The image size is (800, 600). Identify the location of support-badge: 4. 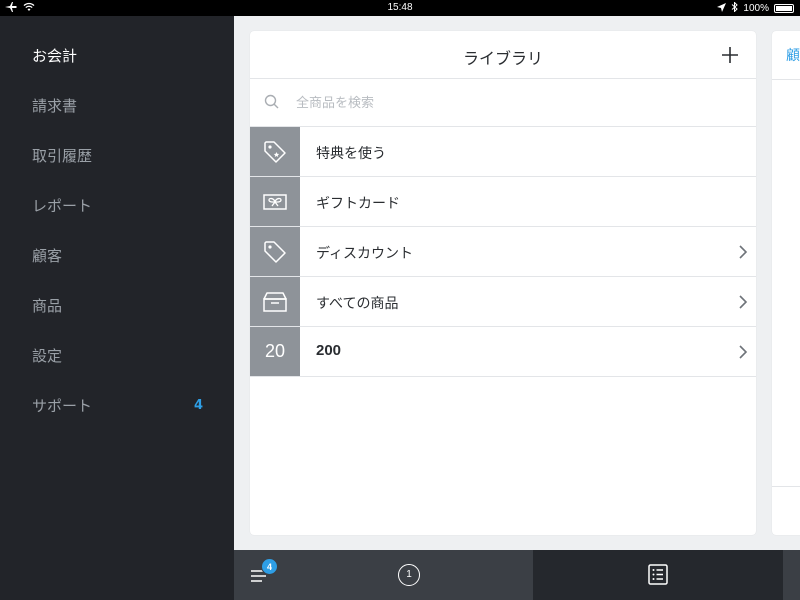
(198, 405).